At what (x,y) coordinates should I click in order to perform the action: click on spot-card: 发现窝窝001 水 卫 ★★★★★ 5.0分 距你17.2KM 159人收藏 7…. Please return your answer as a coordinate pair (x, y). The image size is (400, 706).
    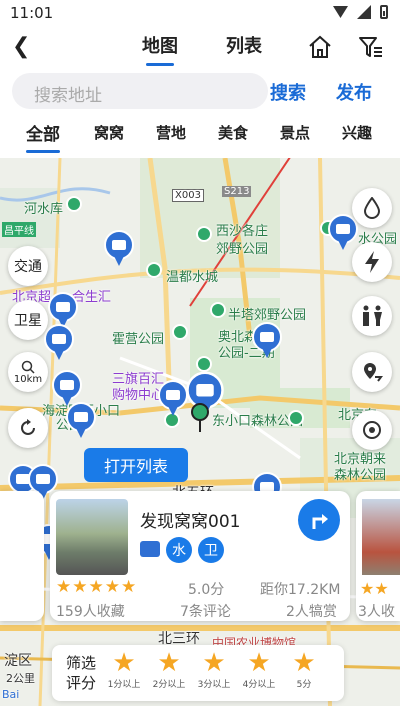
    Looking at the image, I should click on (200, 556).